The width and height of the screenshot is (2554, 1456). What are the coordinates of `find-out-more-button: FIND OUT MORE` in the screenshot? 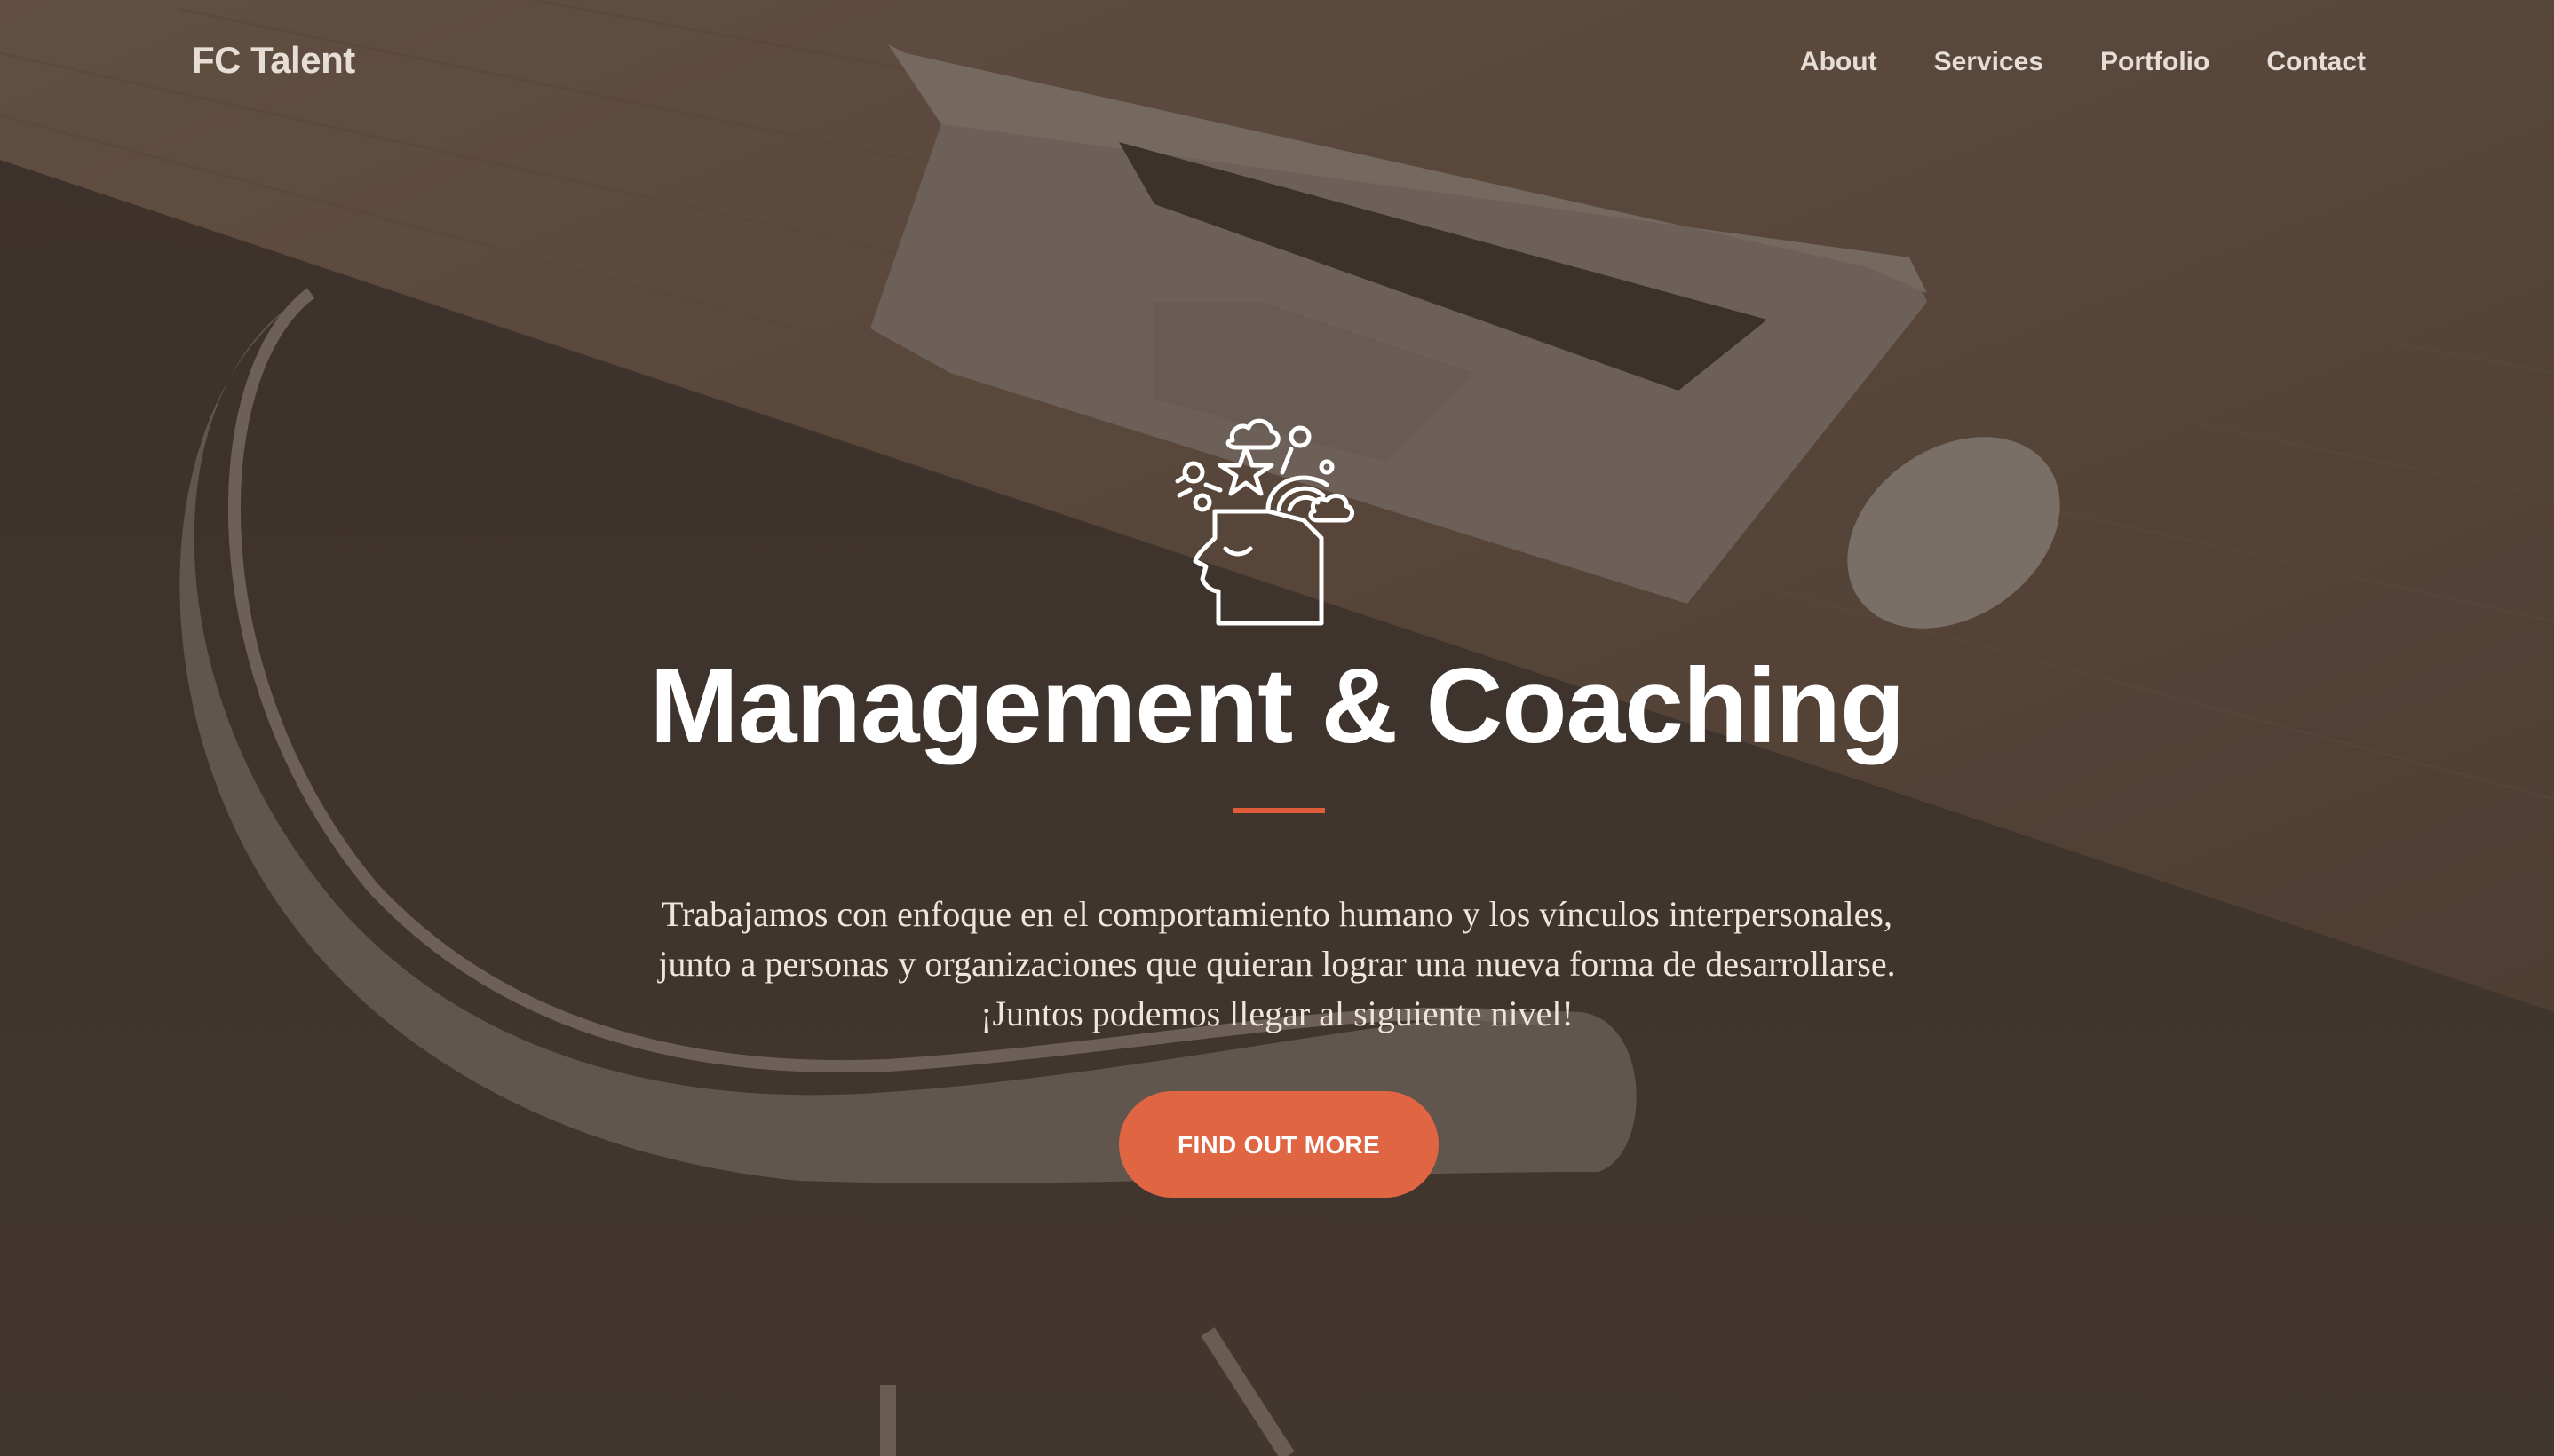 It's located at (1279, 1144).